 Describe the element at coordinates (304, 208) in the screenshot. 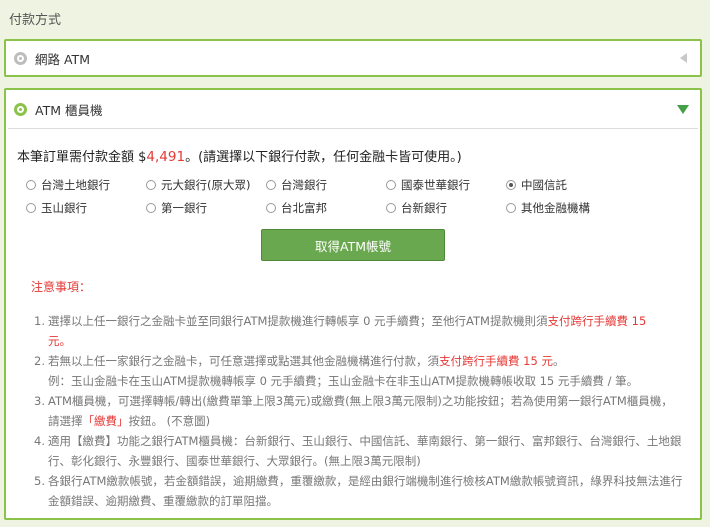

I see `bank-label: 台北富邦` at that location.